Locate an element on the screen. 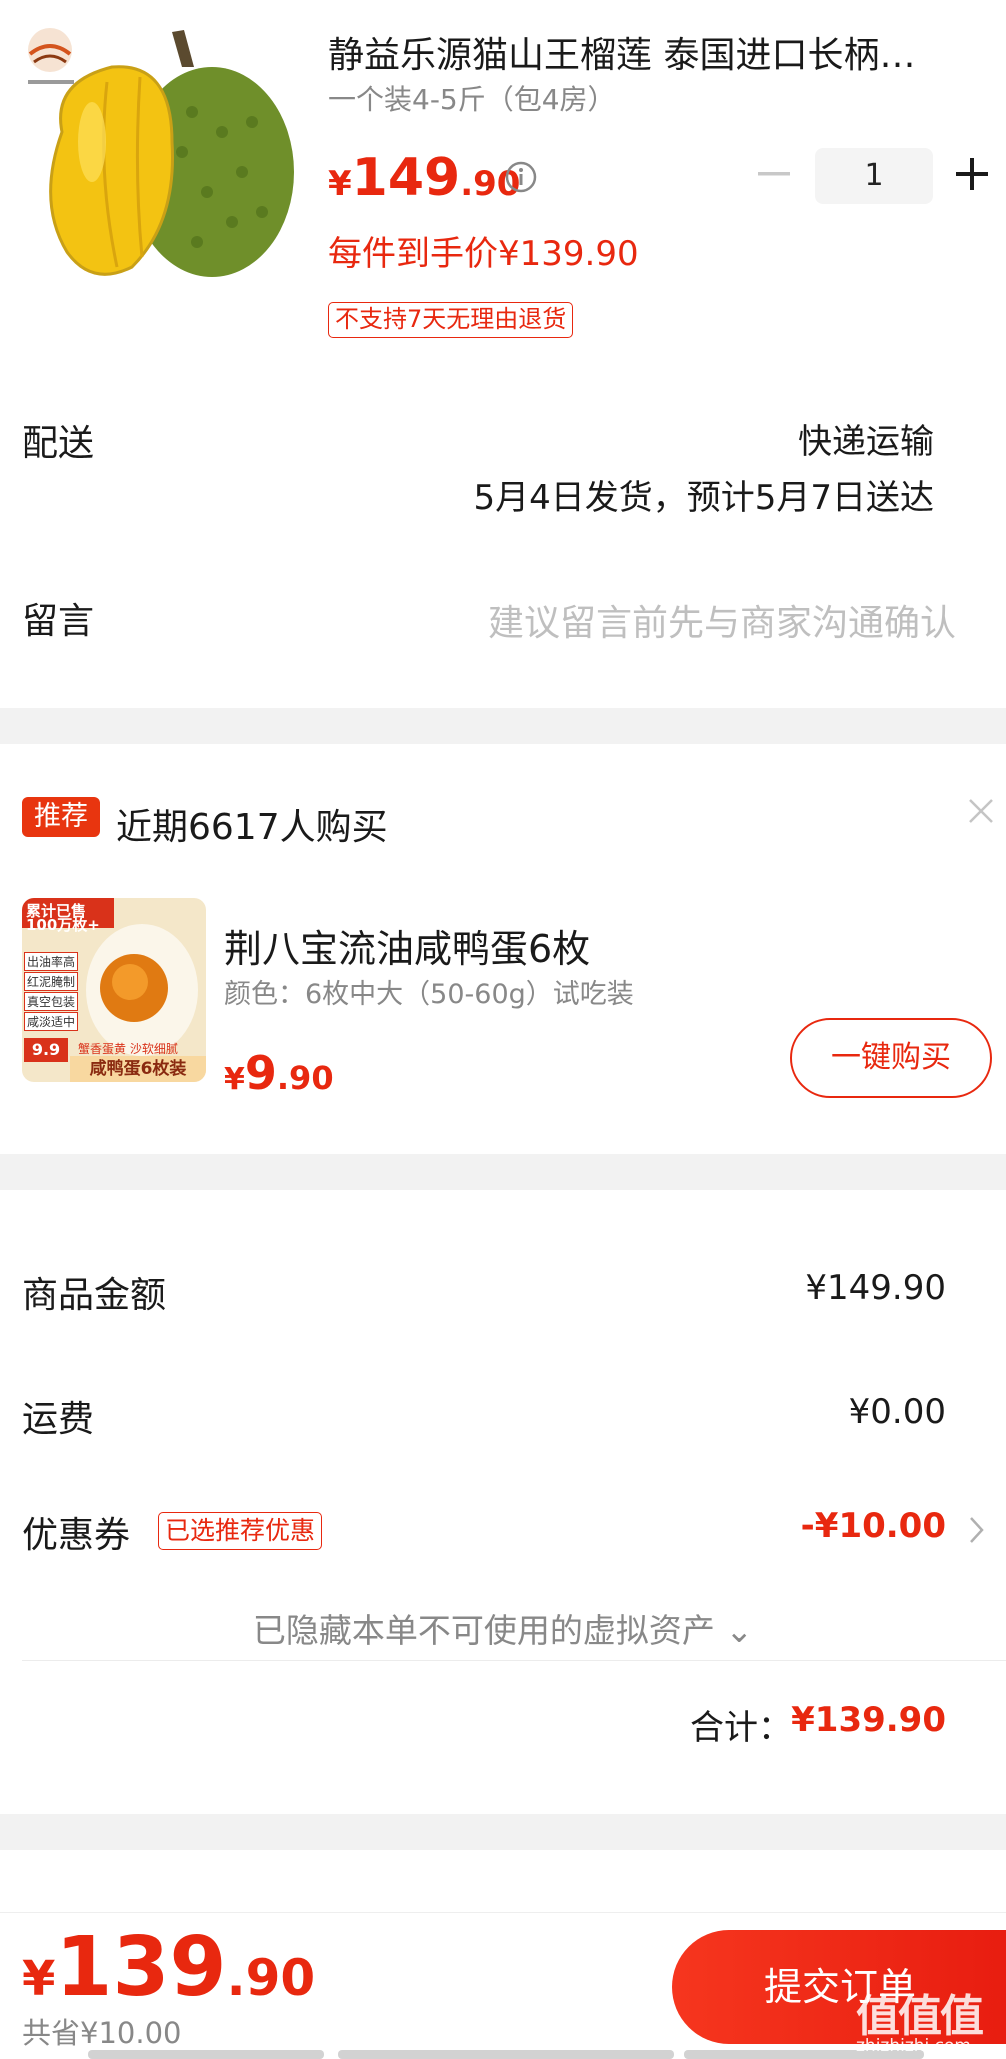  total-value: ¥139.90 is located at coordinates (868, 1720).